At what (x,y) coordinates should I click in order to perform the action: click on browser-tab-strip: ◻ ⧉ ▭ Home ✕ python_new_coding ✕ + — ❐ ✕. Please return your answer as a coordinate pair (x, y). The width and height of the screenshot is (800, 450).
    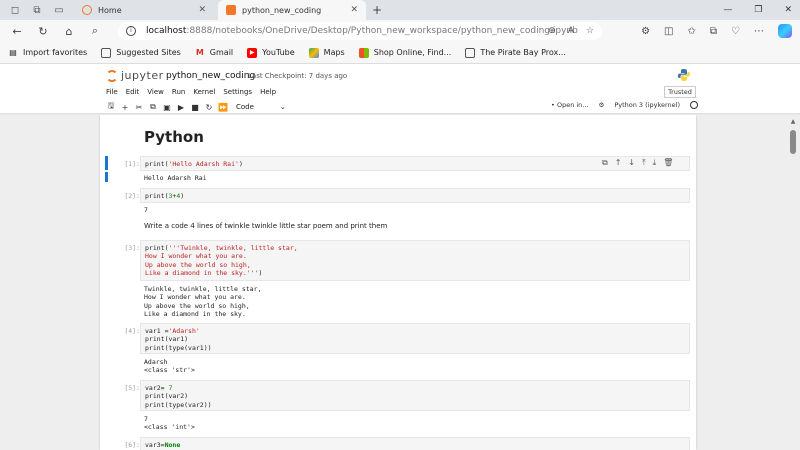
    Looking at the image, I should click on (400, 10).